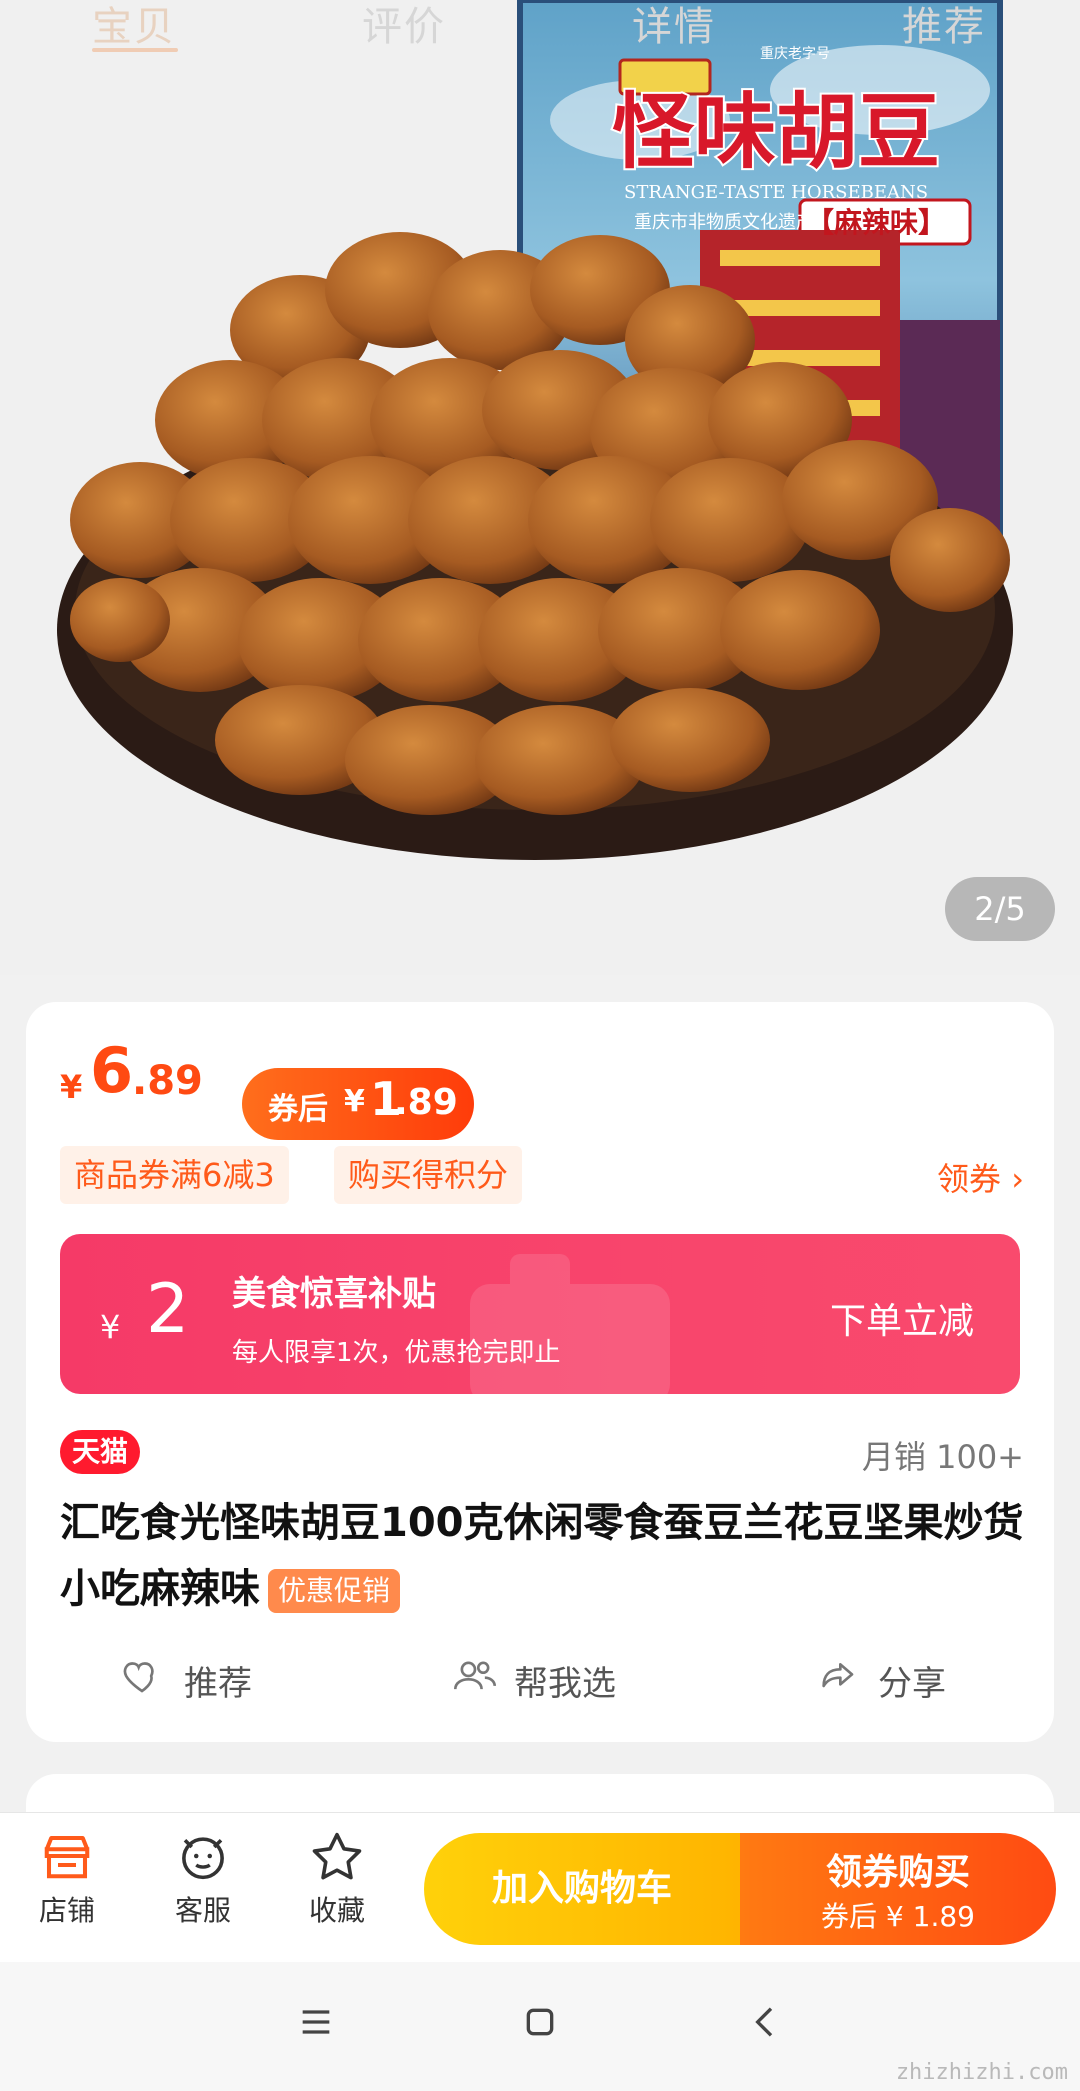  What do you see at coordinates (540, 2022) in the screenshot?
I see `home-icon` at bounding box center [540, 2022].